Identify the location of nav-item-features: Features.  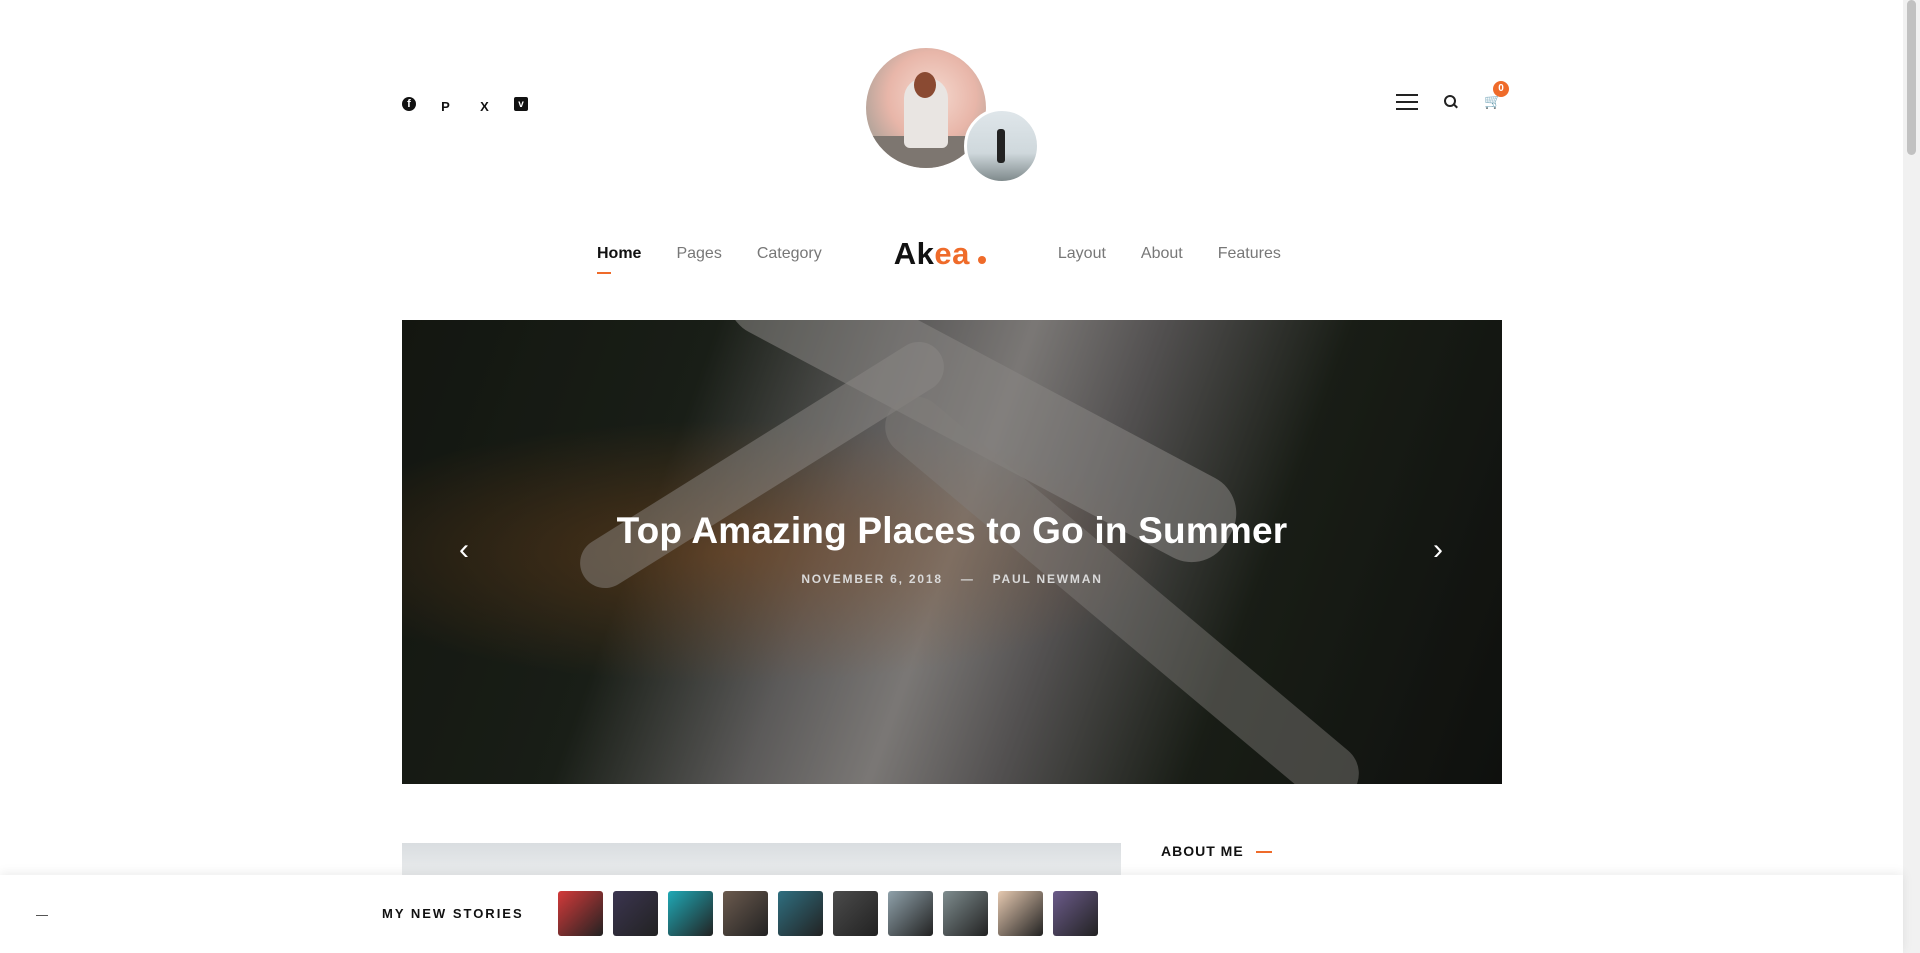
(1249, 254).